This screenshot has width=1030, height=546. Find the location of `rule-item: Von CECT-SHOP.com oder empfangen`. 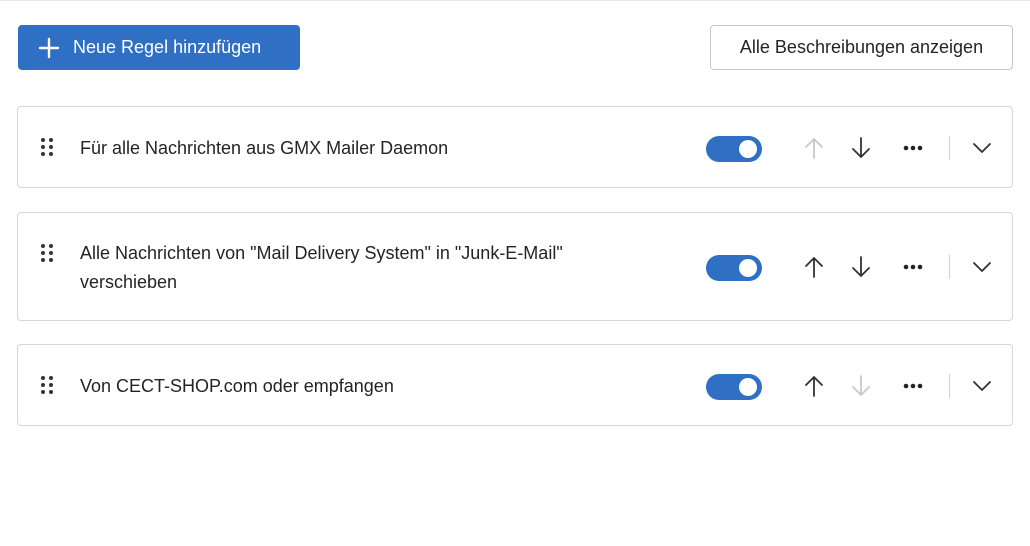

rule-item: Von CECT-SHOP.com oder empfangen is located at coordinates (515, 385).